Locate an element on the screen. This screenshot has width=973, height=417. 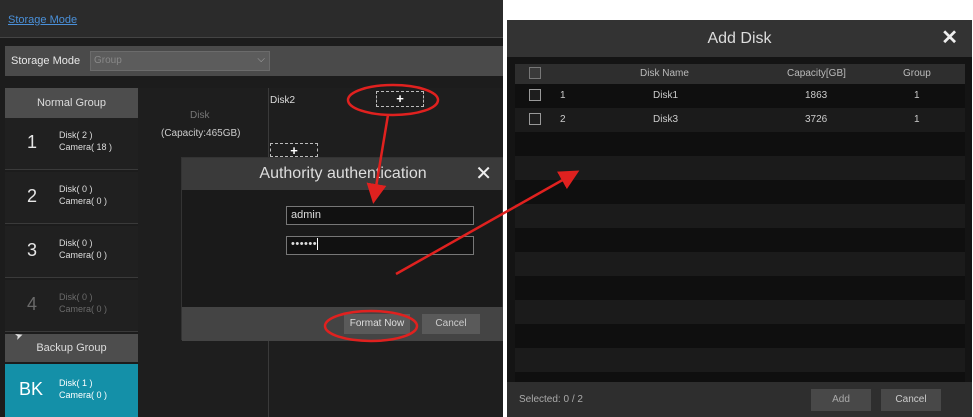
group-item-4: 4 Disk( 0 ) Camera( 0 ) is located at coordinates (71, 306).